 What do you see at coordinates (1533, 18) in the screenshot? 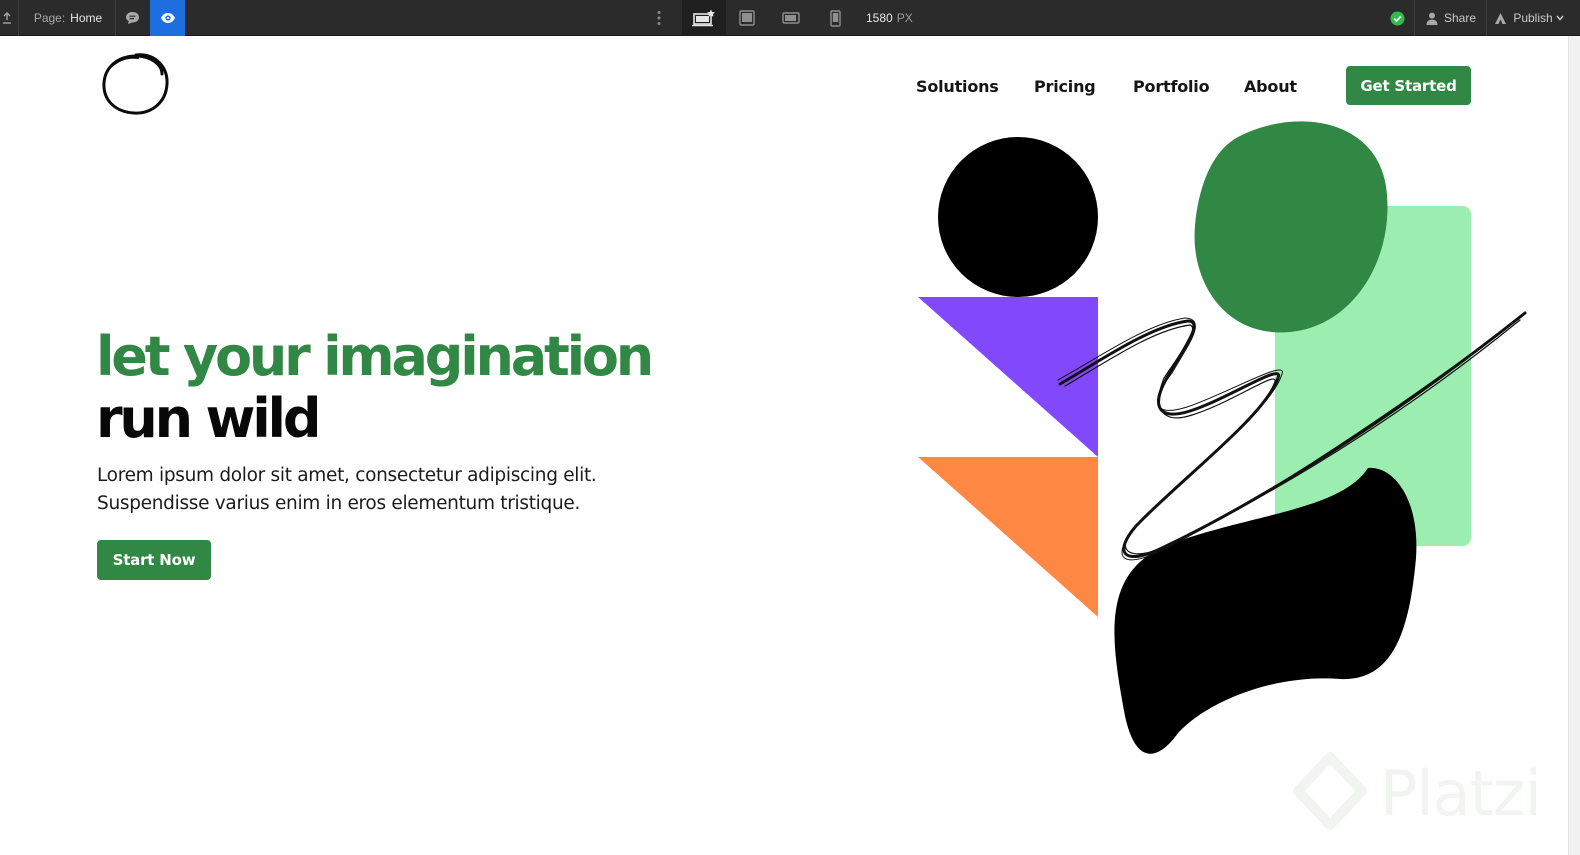
I see `publish-label: Publish` at bounding box center [1533, 18].